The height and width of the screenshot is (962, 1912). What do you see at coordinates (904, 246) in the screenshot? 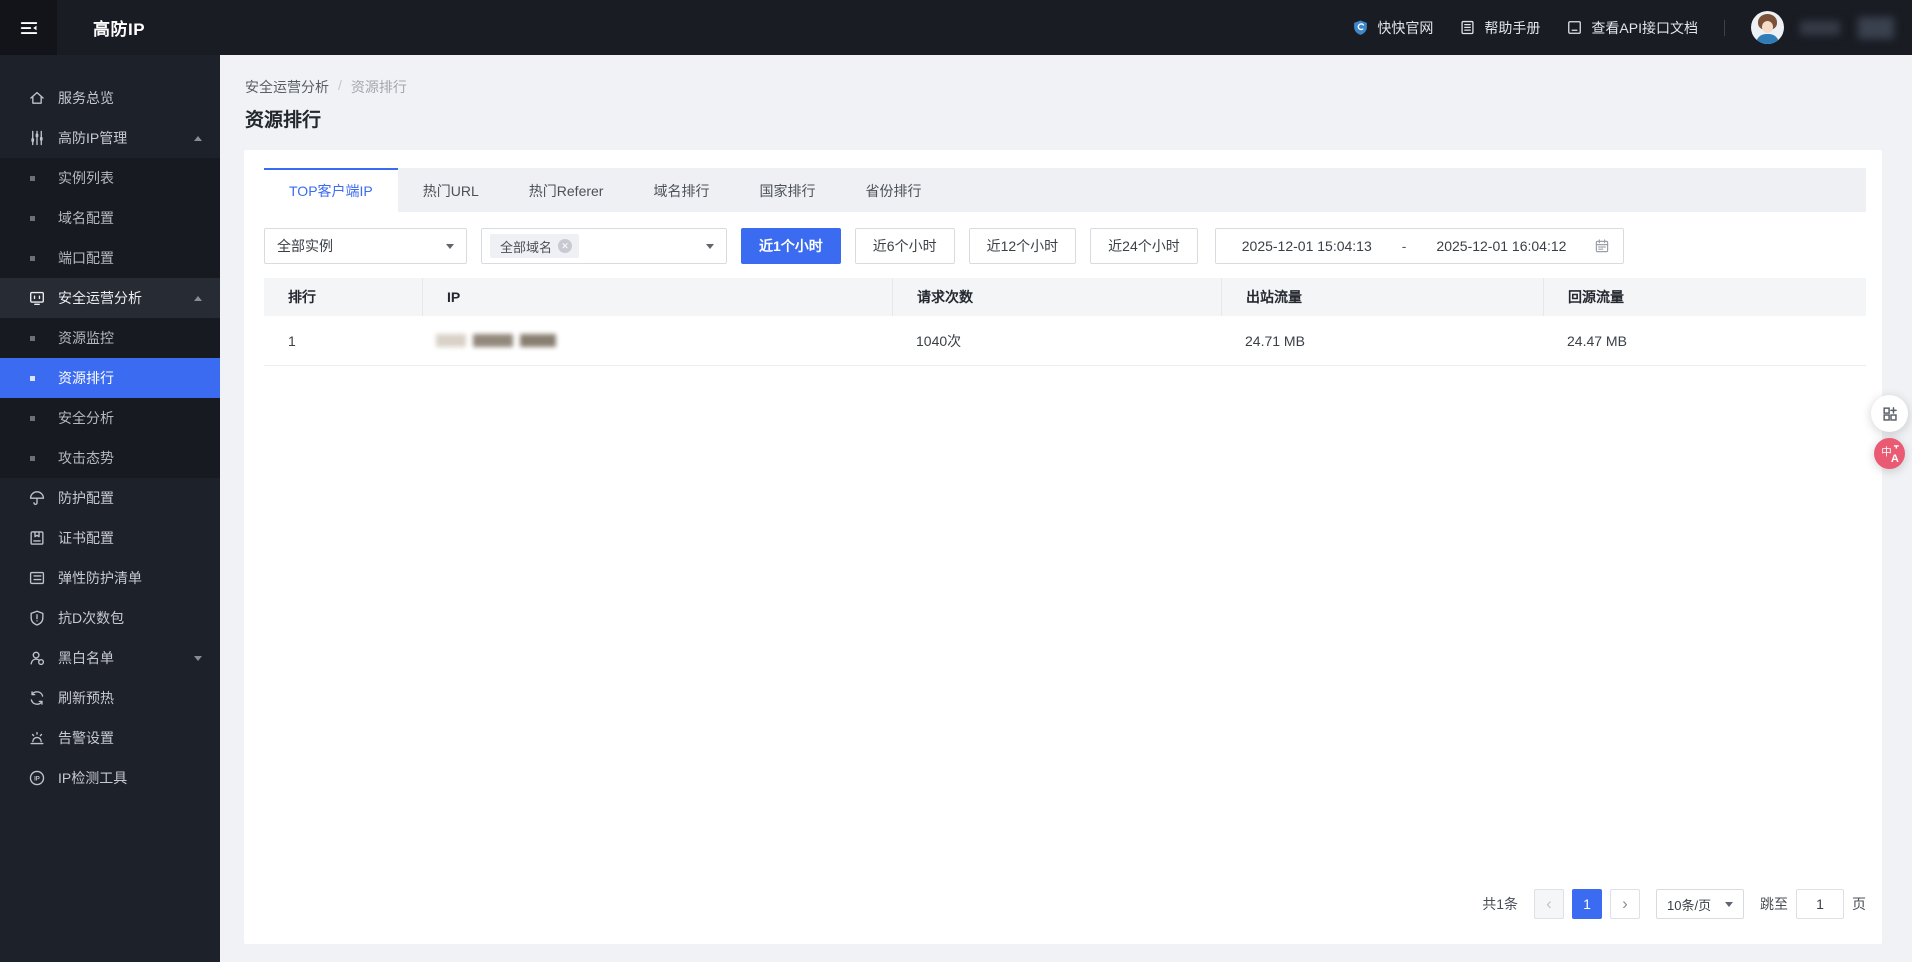
I see `time-range-button-1: 近6个小时` at bounding box center [904, 246].